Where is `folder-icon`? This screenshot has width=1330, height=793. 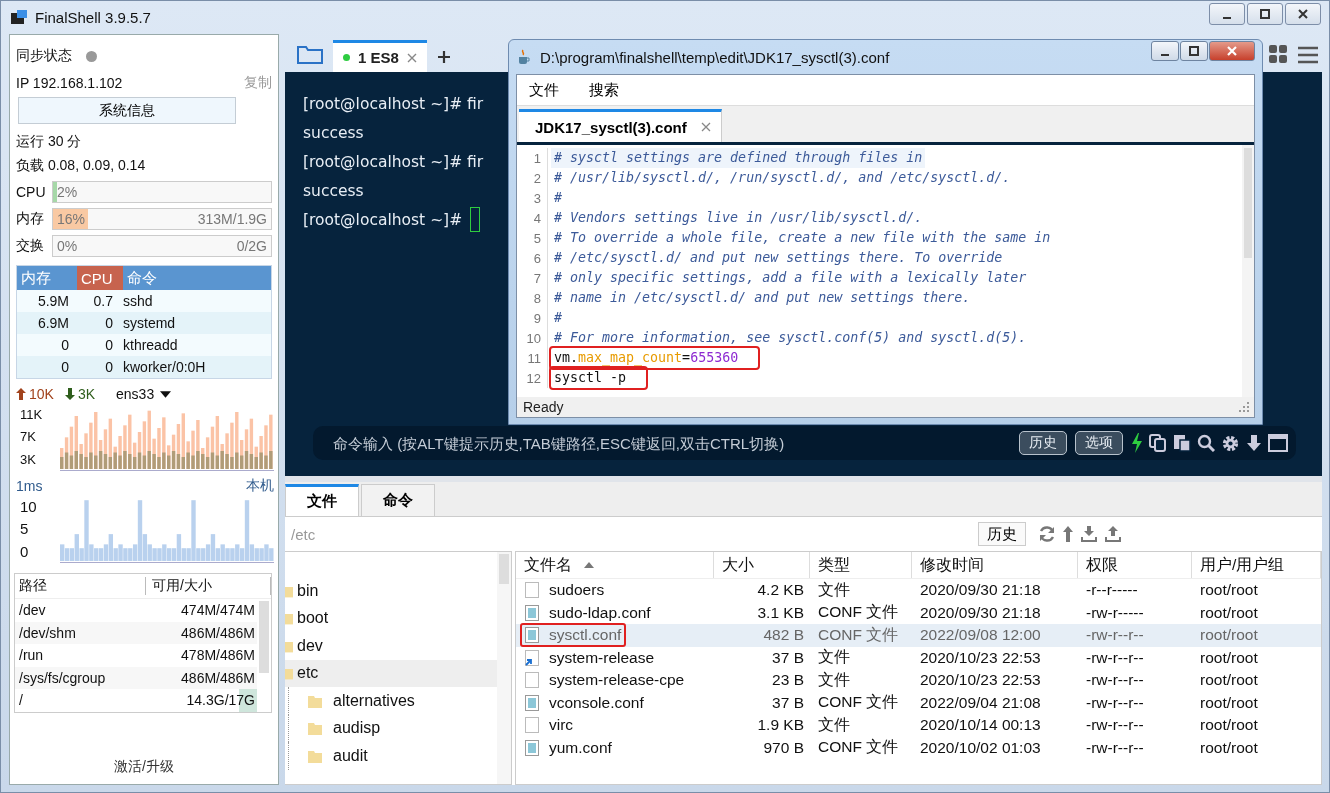 folder-icon is located at coordinates (310, 54).